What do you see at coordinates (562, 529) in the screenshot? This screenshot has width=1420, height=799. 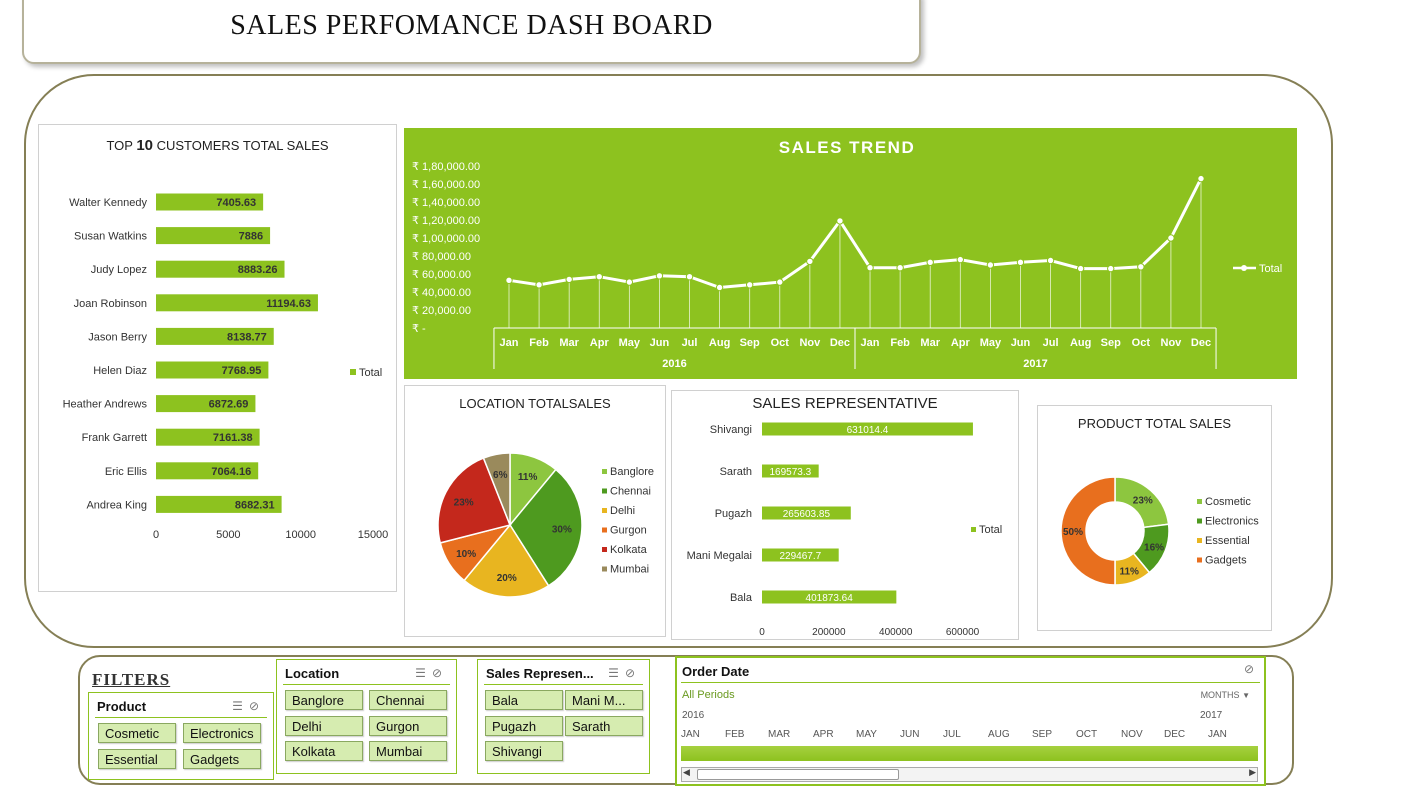 I see `slice-label: 30%` at bounding box center [562, 529].